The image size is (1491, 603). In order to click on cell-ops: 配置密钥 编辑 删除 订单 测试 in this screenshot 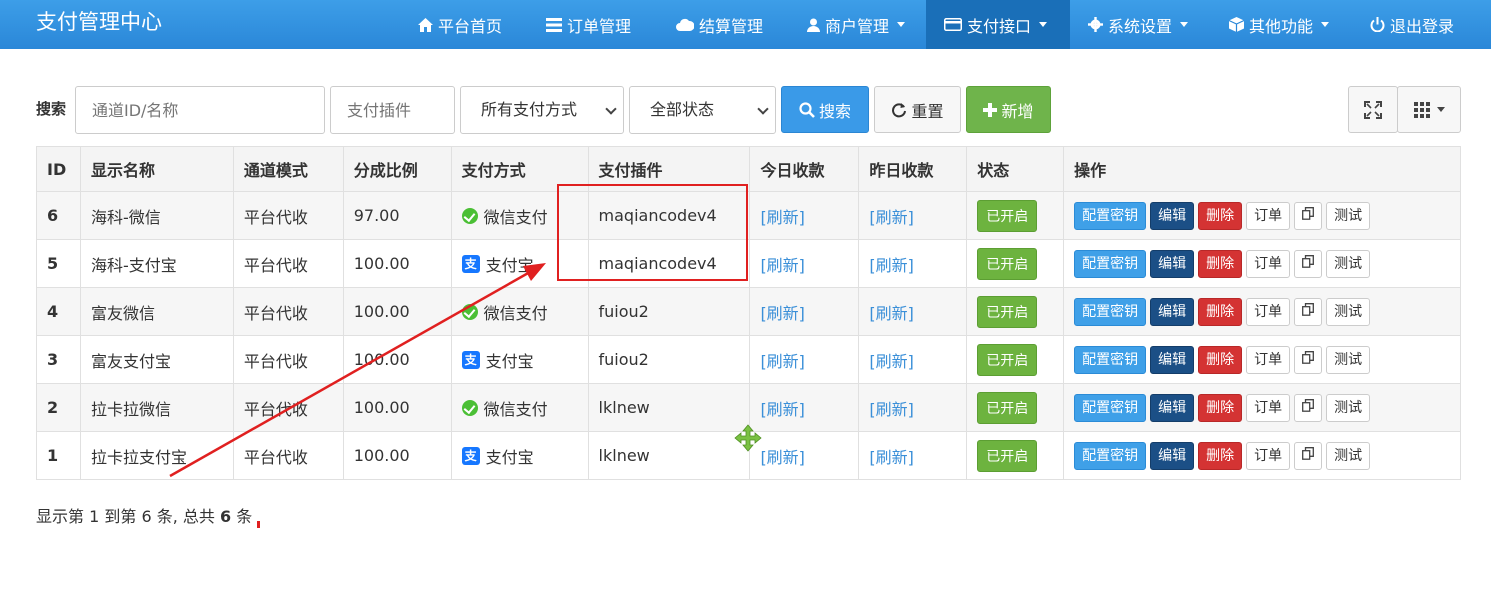, I will do `click(1262, 263)`.